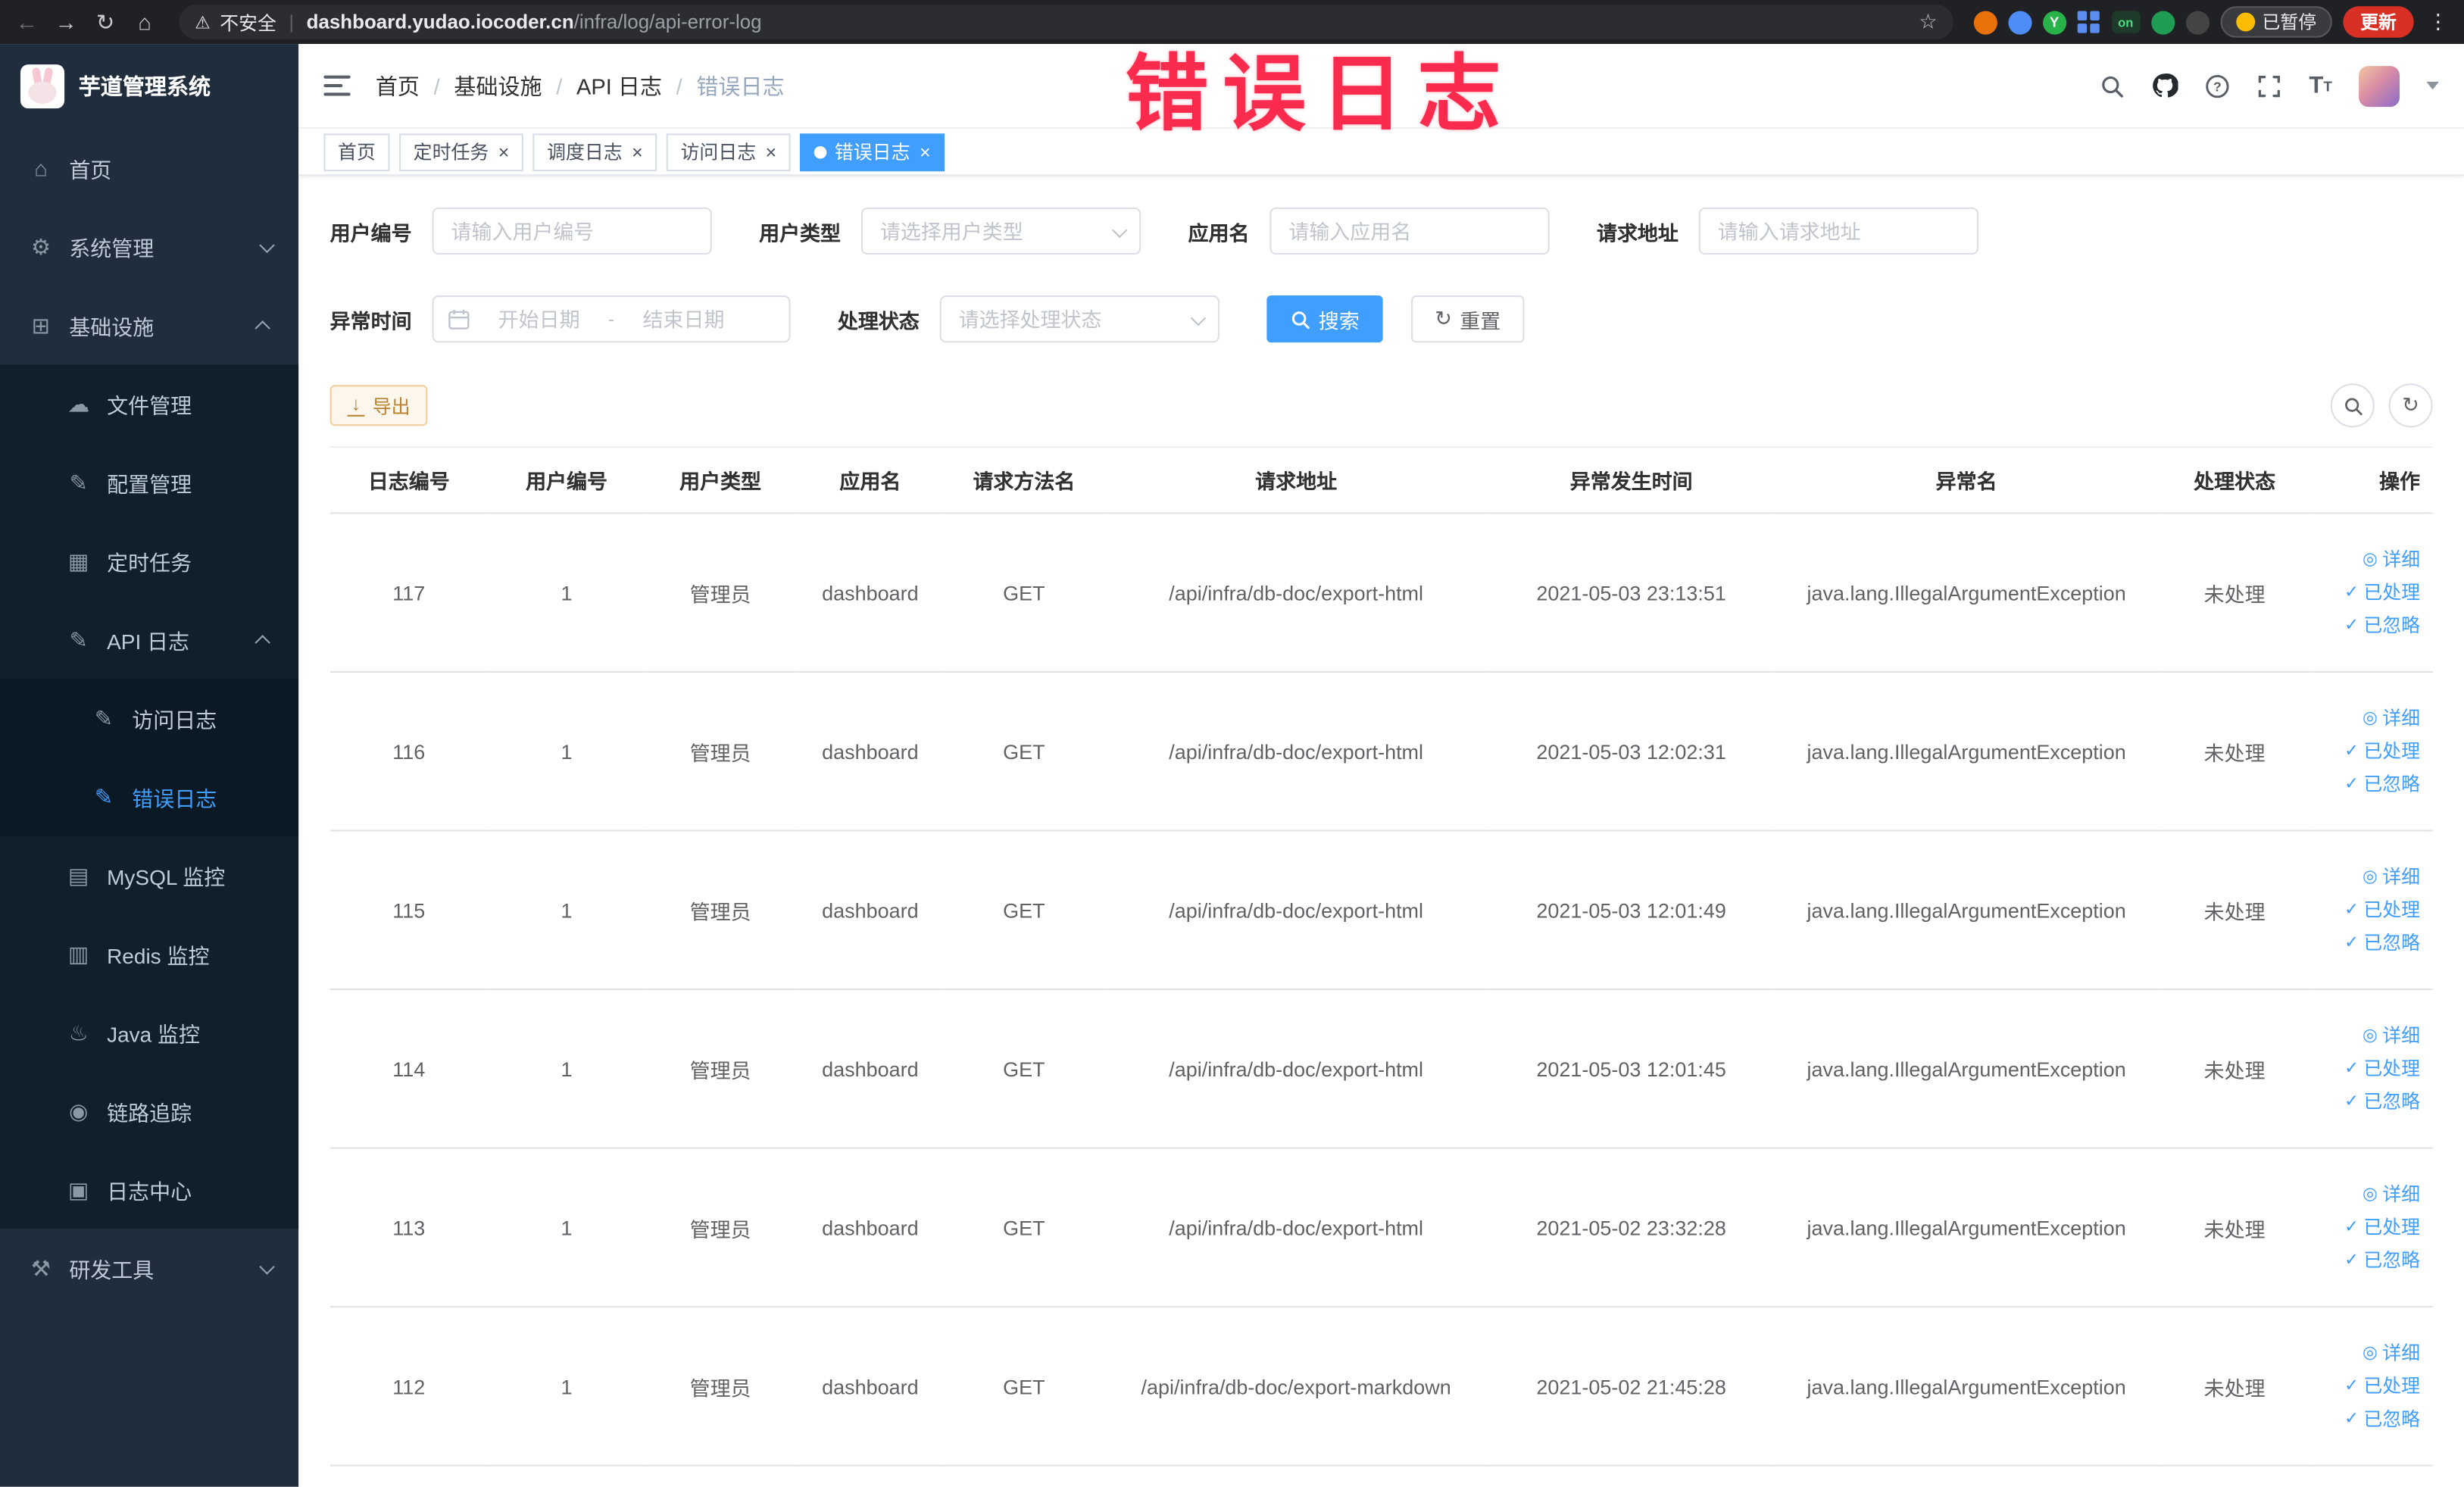  What do you see at coordinates (149, 247) in the screenshot?
I see `sidebar-item-system-management: ⚙ 系统管理` at bounding box center [149, 247].